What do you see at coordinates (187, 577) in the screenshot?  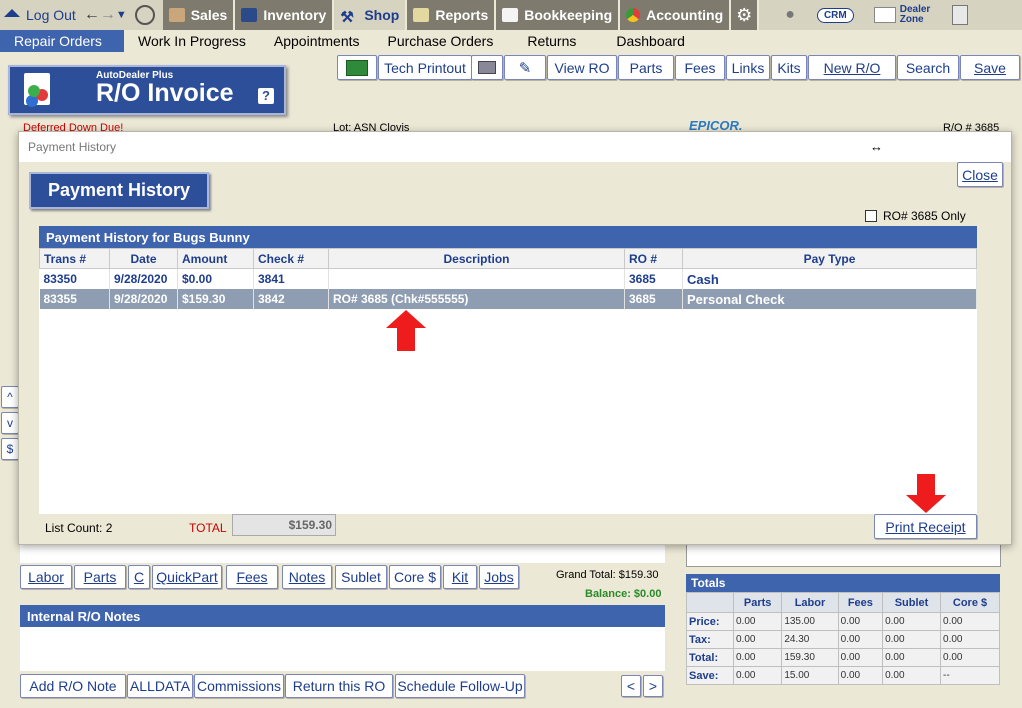 I see `tab-quickpart: QuickPart` at bounding box center [187, 577].